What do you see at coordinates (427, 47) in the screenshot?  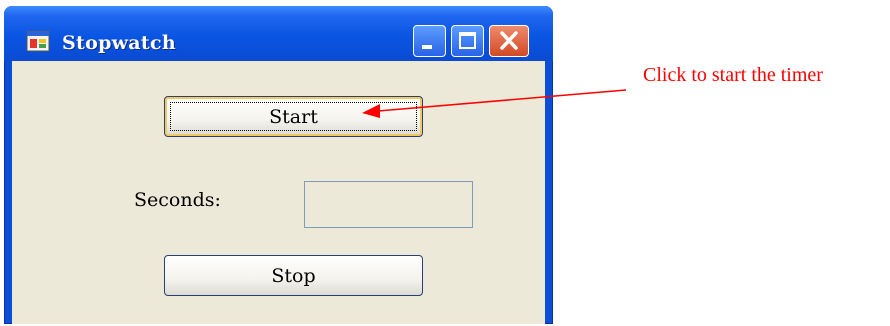 I see `minimize-icon` at bounding box center [427, 47].